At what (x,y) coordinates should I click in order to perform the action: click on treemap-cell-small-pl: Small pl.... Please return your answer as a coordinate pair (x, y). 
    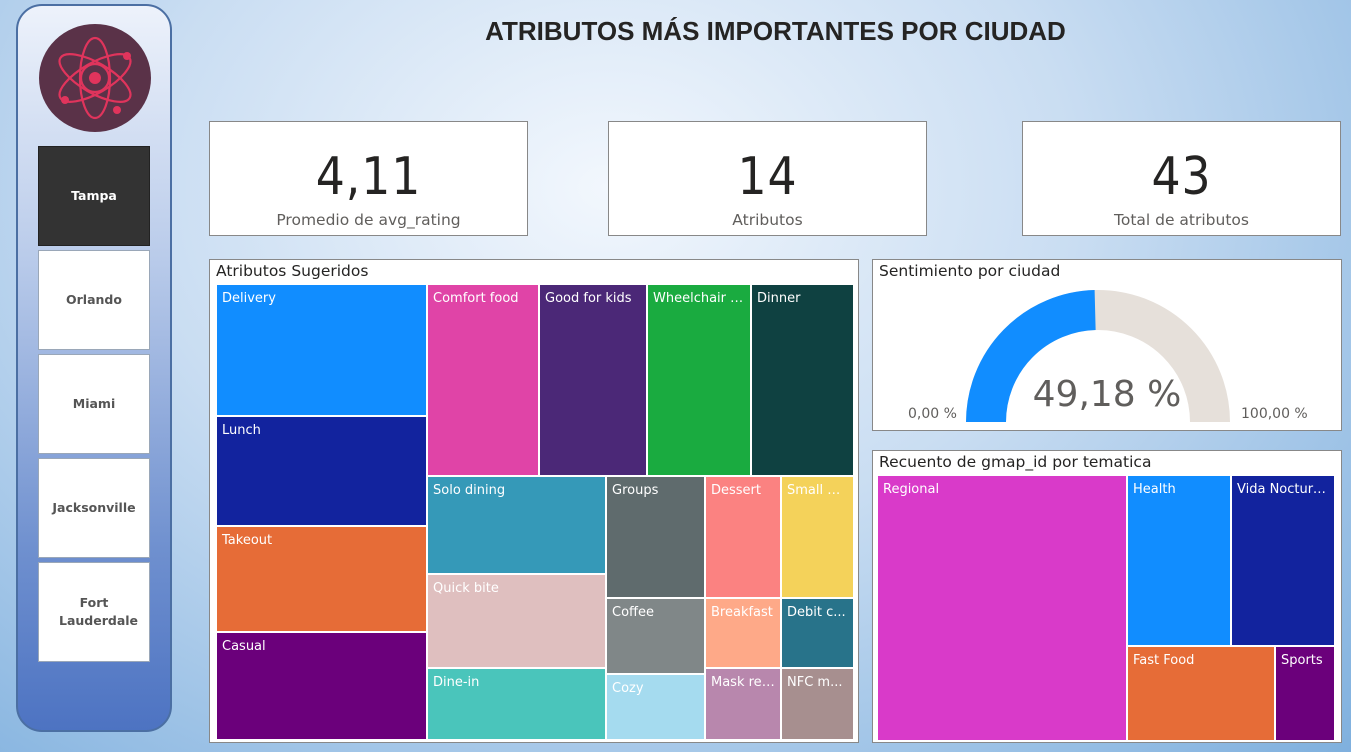
    Looking at the image, I should click on (817, 537).